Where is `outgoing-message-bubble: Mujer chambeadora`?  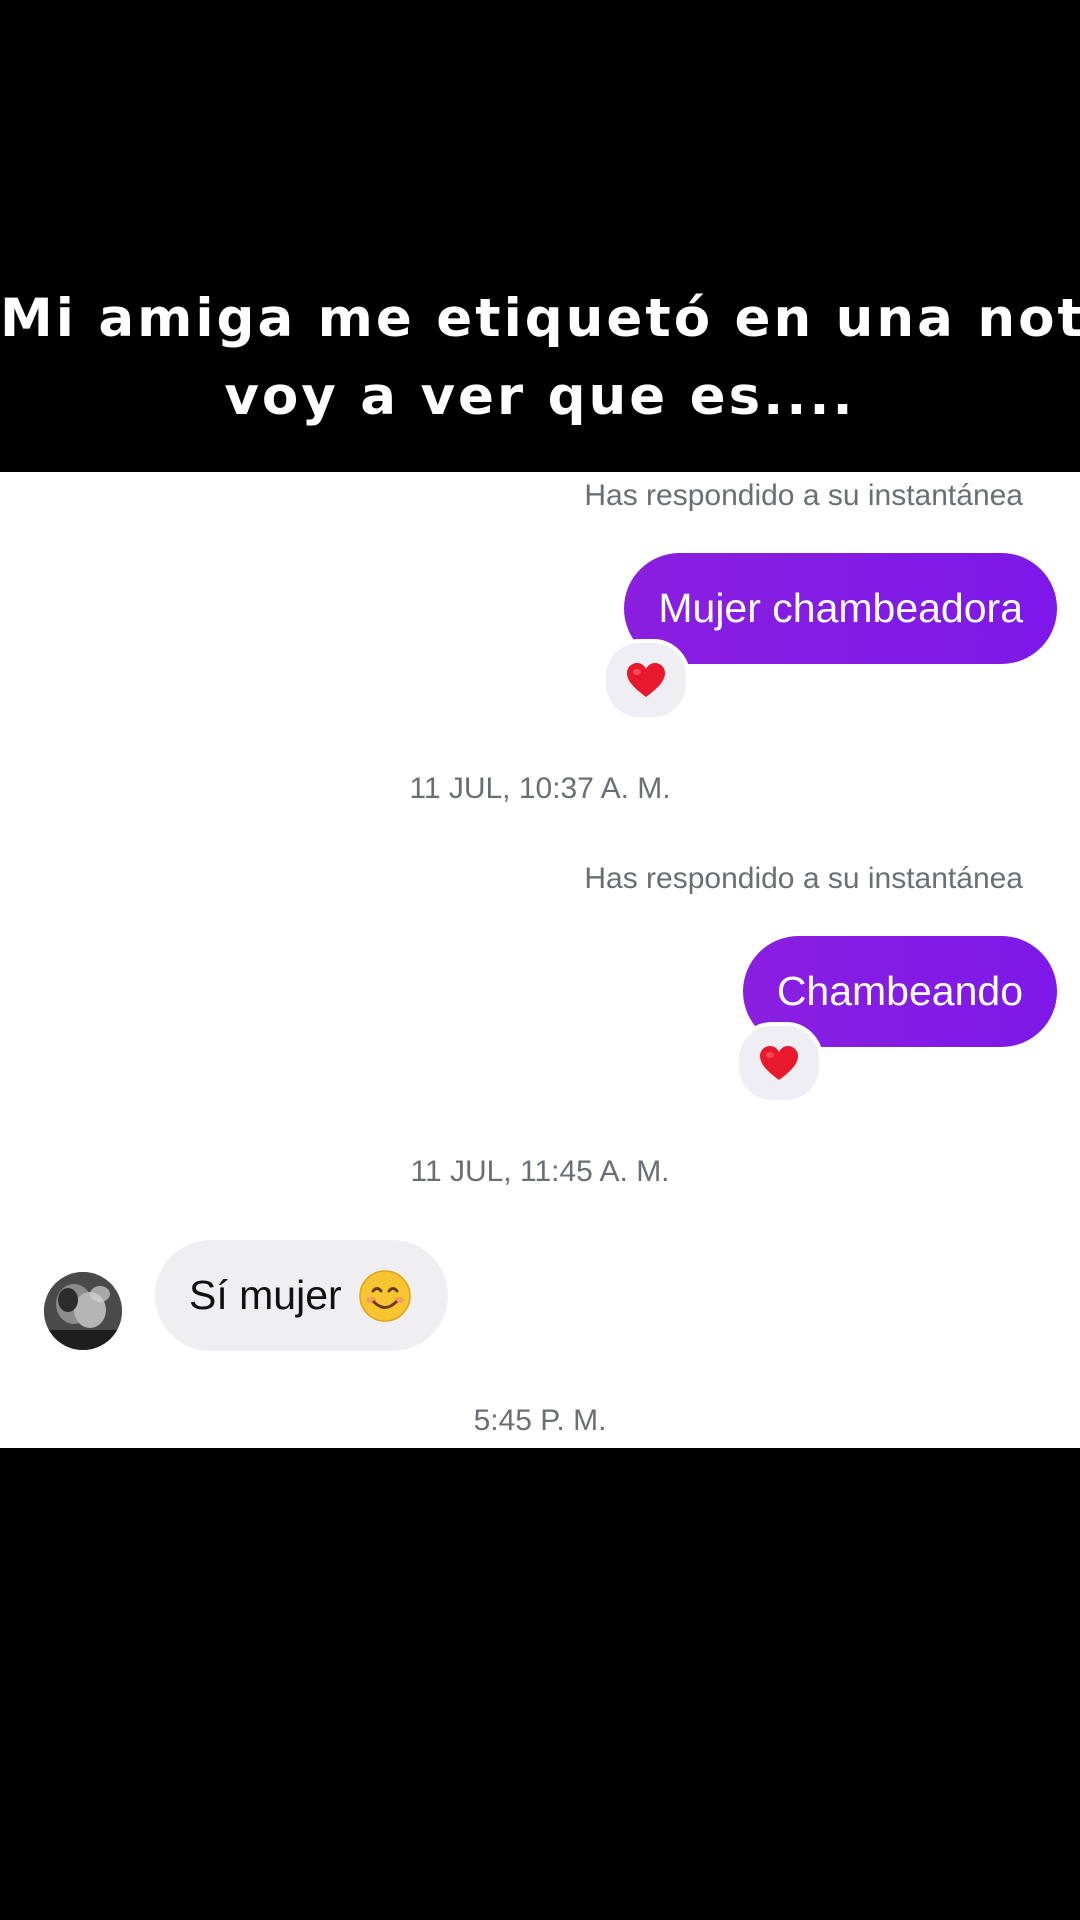 outgoing-message-bubble: Mujer chambeadora is located at coordinates (840, 608).